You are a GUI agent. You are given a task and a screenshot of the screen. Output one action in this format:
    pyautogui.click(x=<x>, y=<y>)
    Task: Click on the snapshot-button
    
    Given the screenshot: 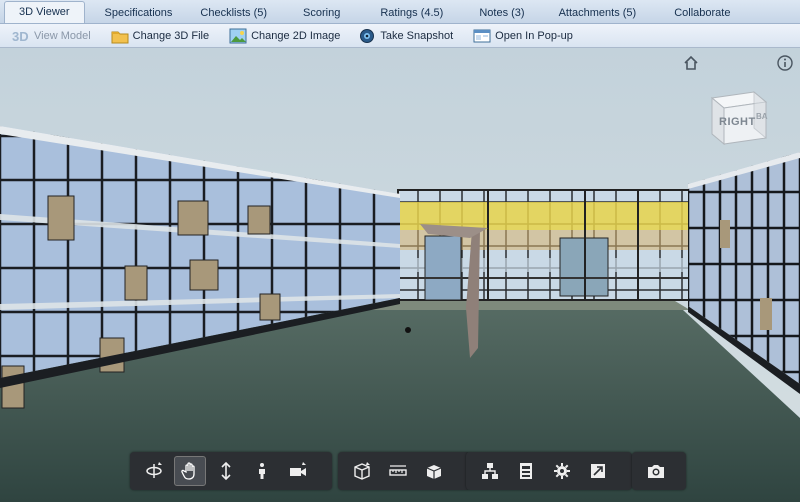 What is the action you would take?
    pyautogui.click(x=656, y=471)
    